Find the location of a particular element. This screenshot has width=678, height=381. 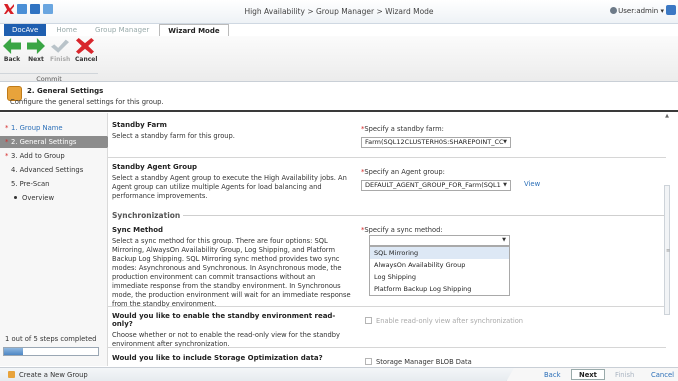

step-general-settings: * 2. General Settings is located at coordinates (56, 142).